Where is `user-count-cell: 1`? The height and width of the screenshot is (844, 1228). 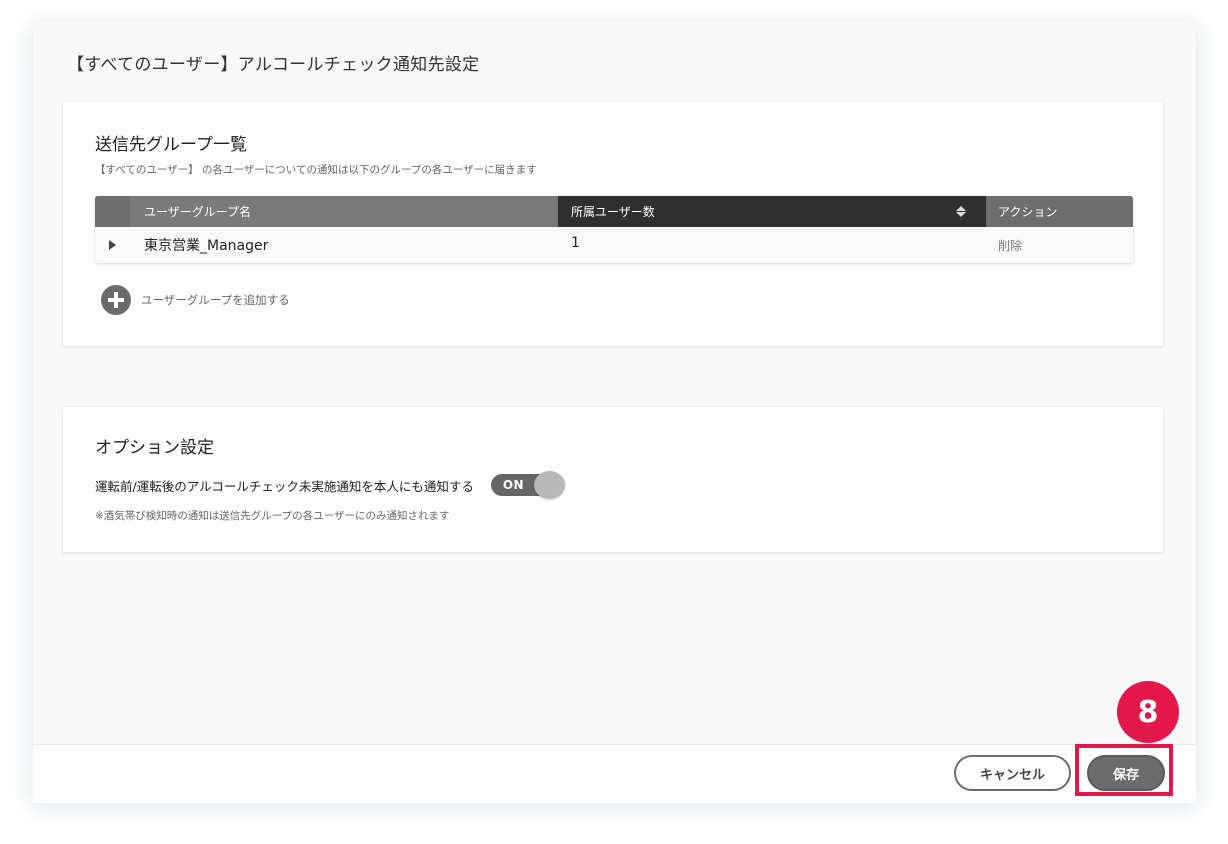 user-count-cell: 1 is located at coordinates (575, 243).